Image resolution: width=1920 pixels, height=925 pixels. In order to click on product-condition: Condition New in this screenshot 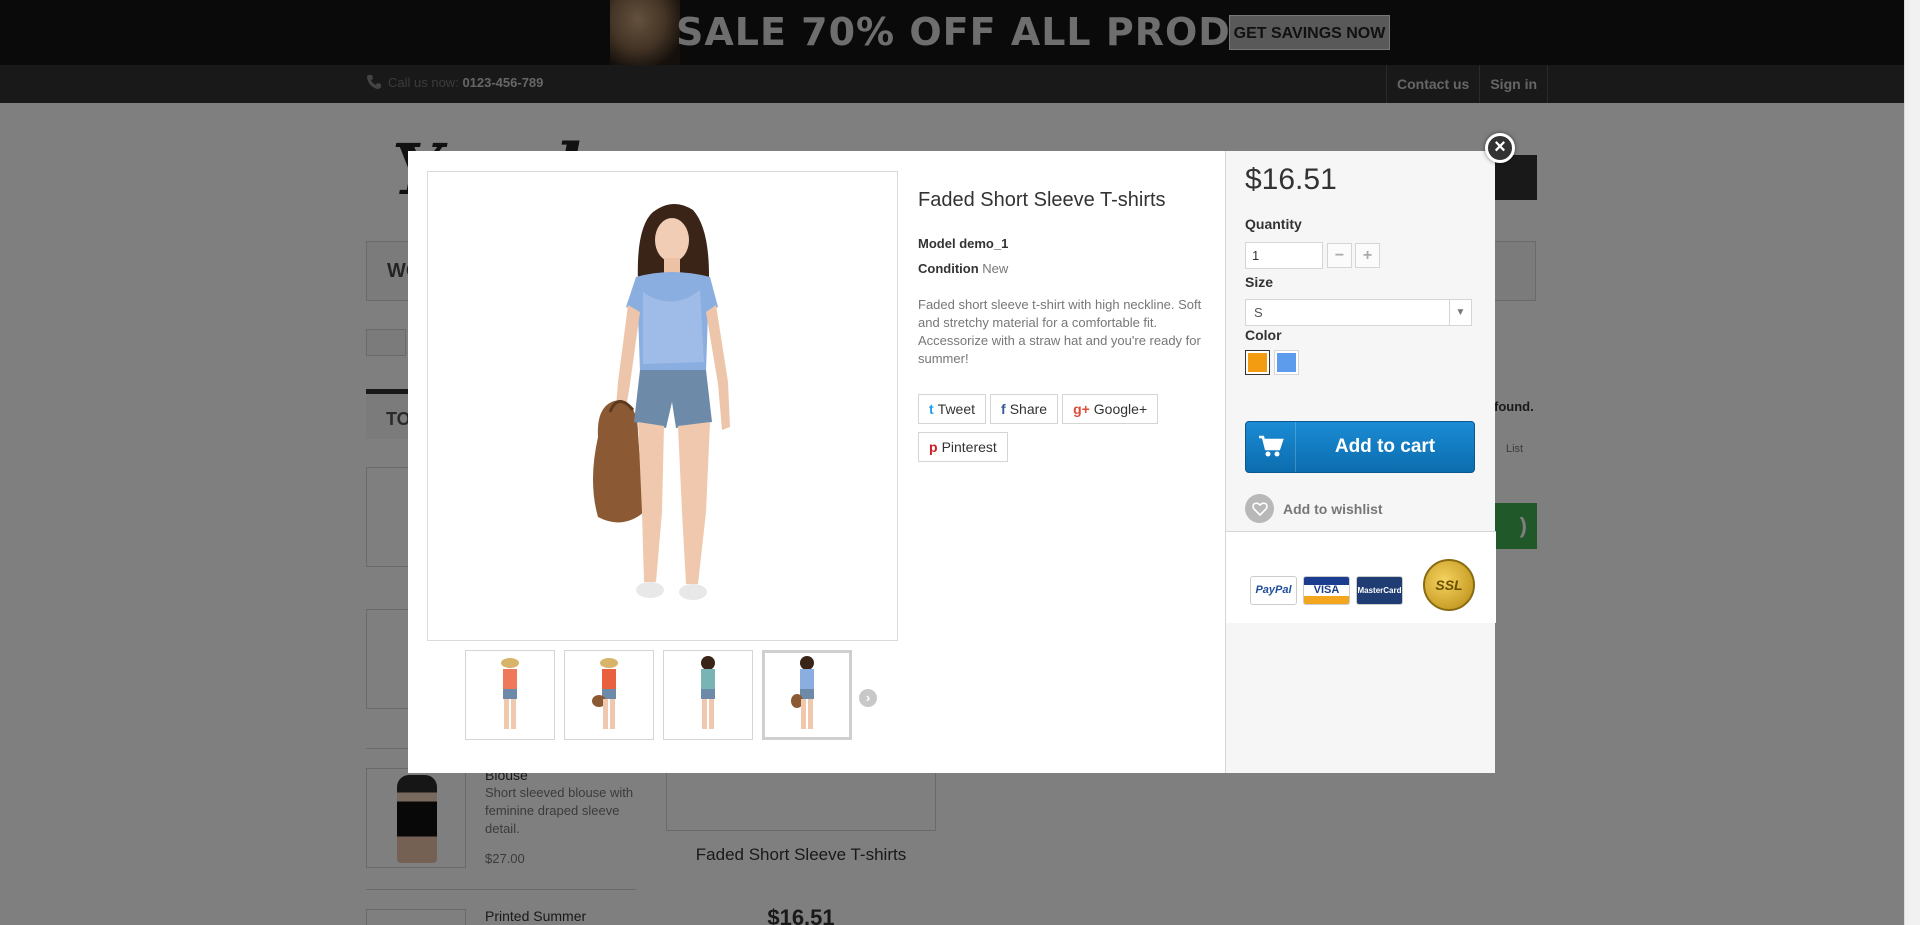, I will do `click(1068, 268)`.